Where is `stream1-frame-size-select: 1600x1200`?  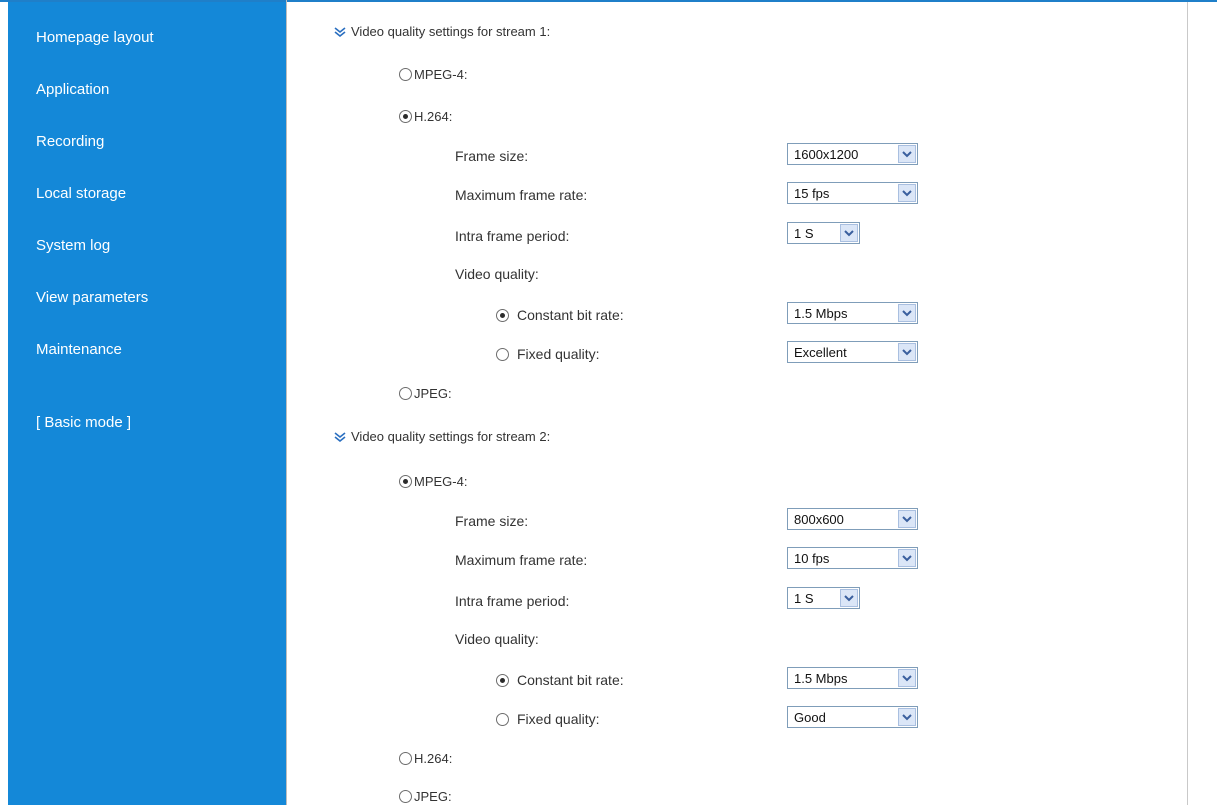
stream1-frame-size-select: 1600x1200 is located at coordinates (852, 154).